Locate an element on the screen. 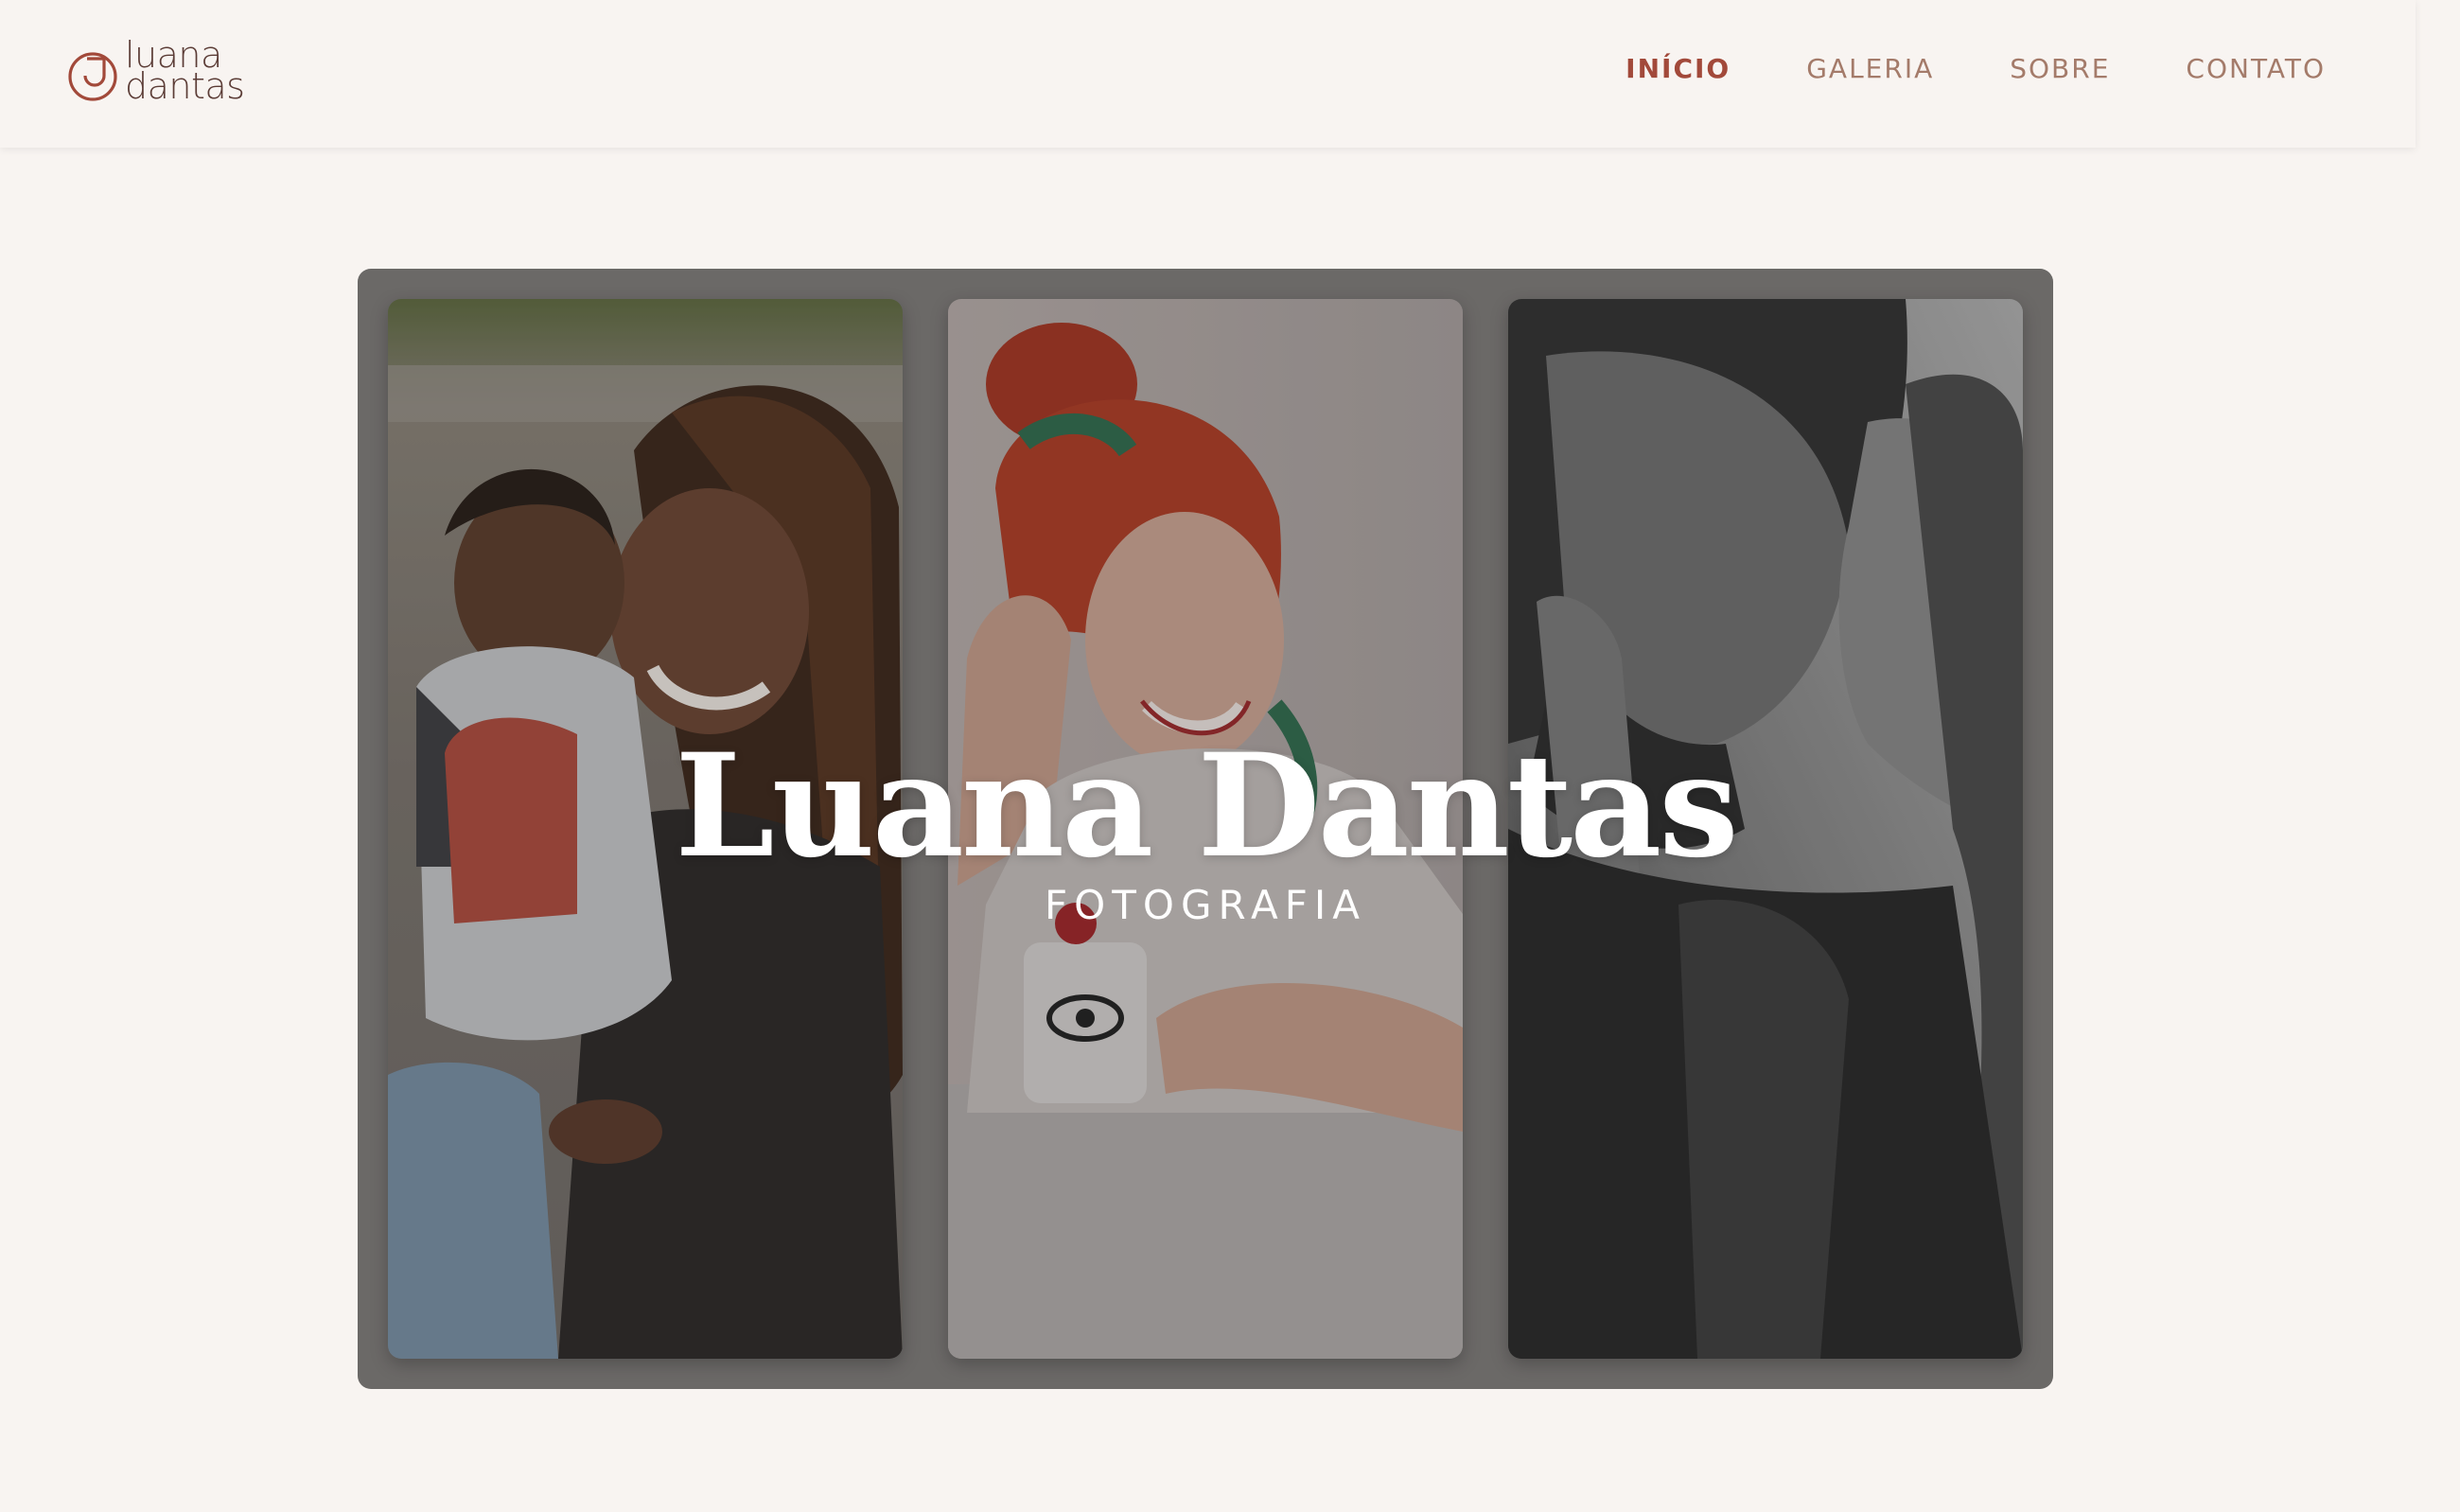 The image size is (2460, 1512). hero-subtitle: FOTOGRAFIA is located at coordinates (1205, 905).